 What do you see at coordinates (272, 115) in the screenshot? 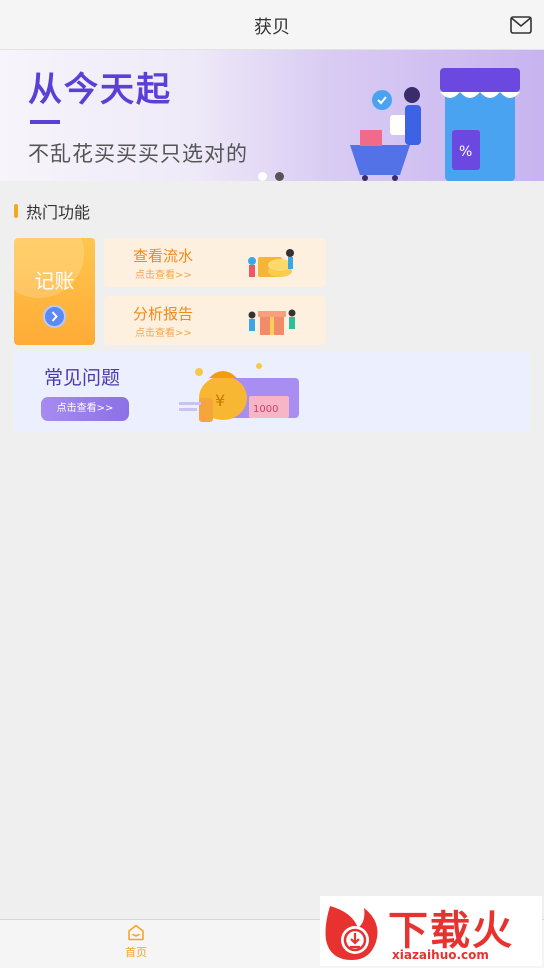
I see `promo-banner: 从今天起 不乱花买买买只选对的 %` at bounding box center [272, 115].